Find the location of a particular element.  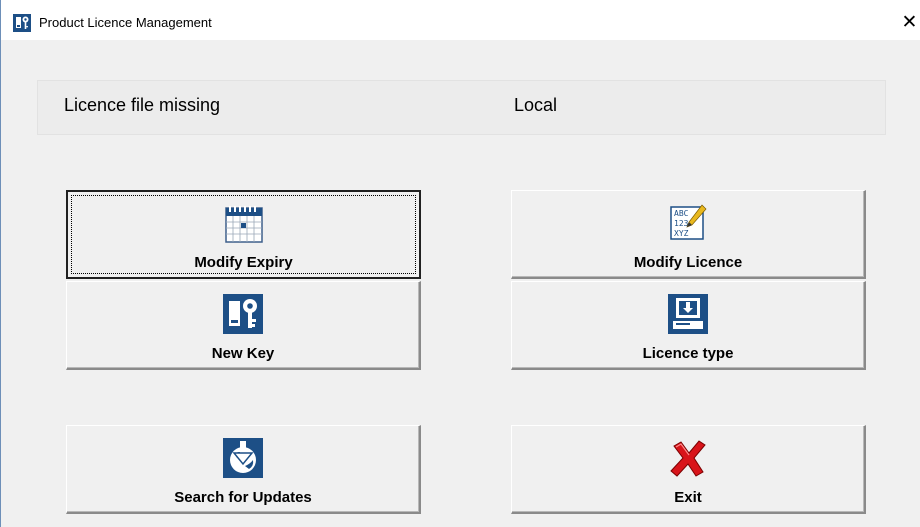

svg-text: 123 is located at coordinates (681, 223).